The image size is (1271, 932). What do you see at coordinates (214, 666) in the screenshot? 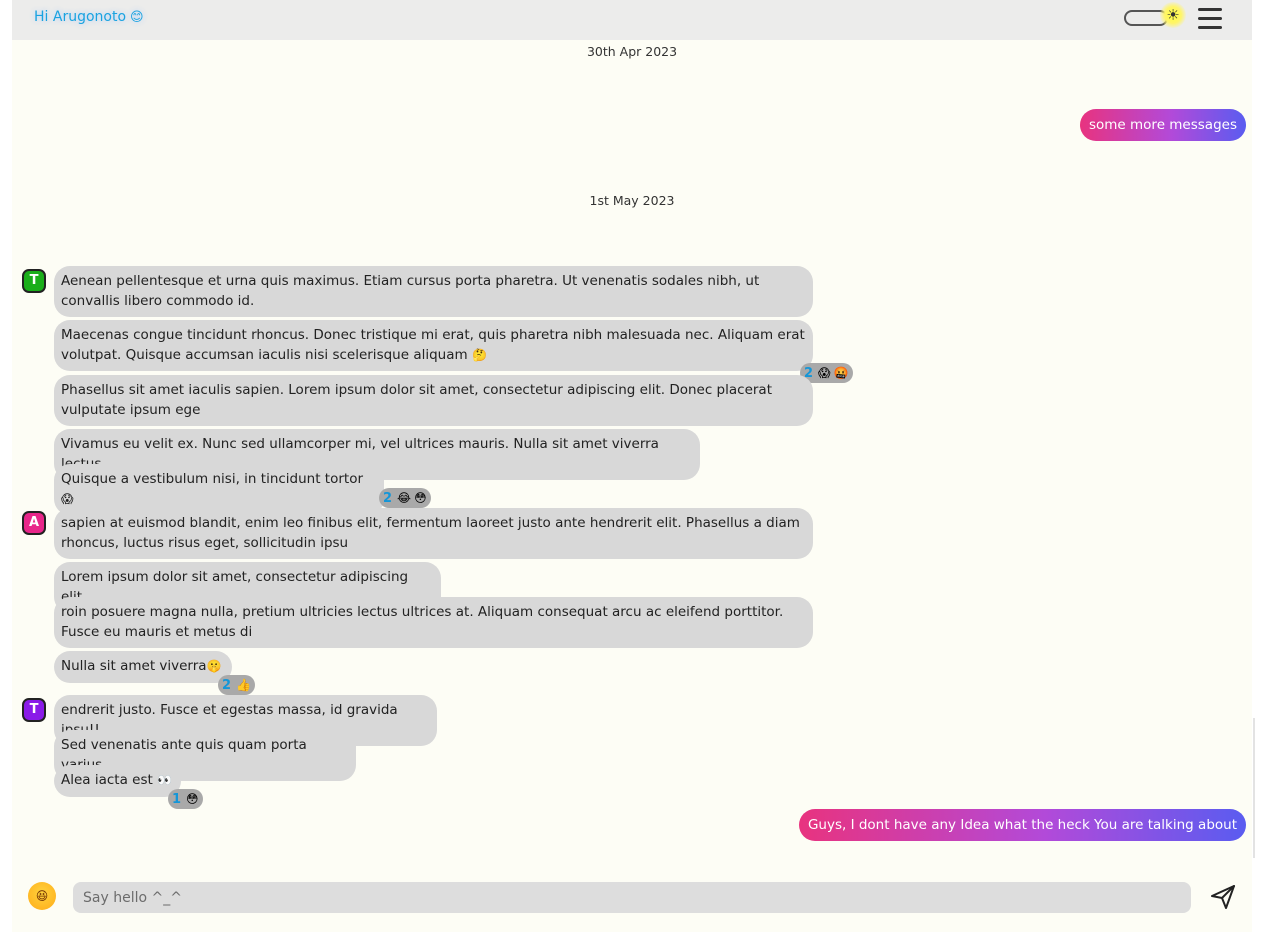
I see `shushing-emoji-icon: 🤫` at bounding box center [214, 666].